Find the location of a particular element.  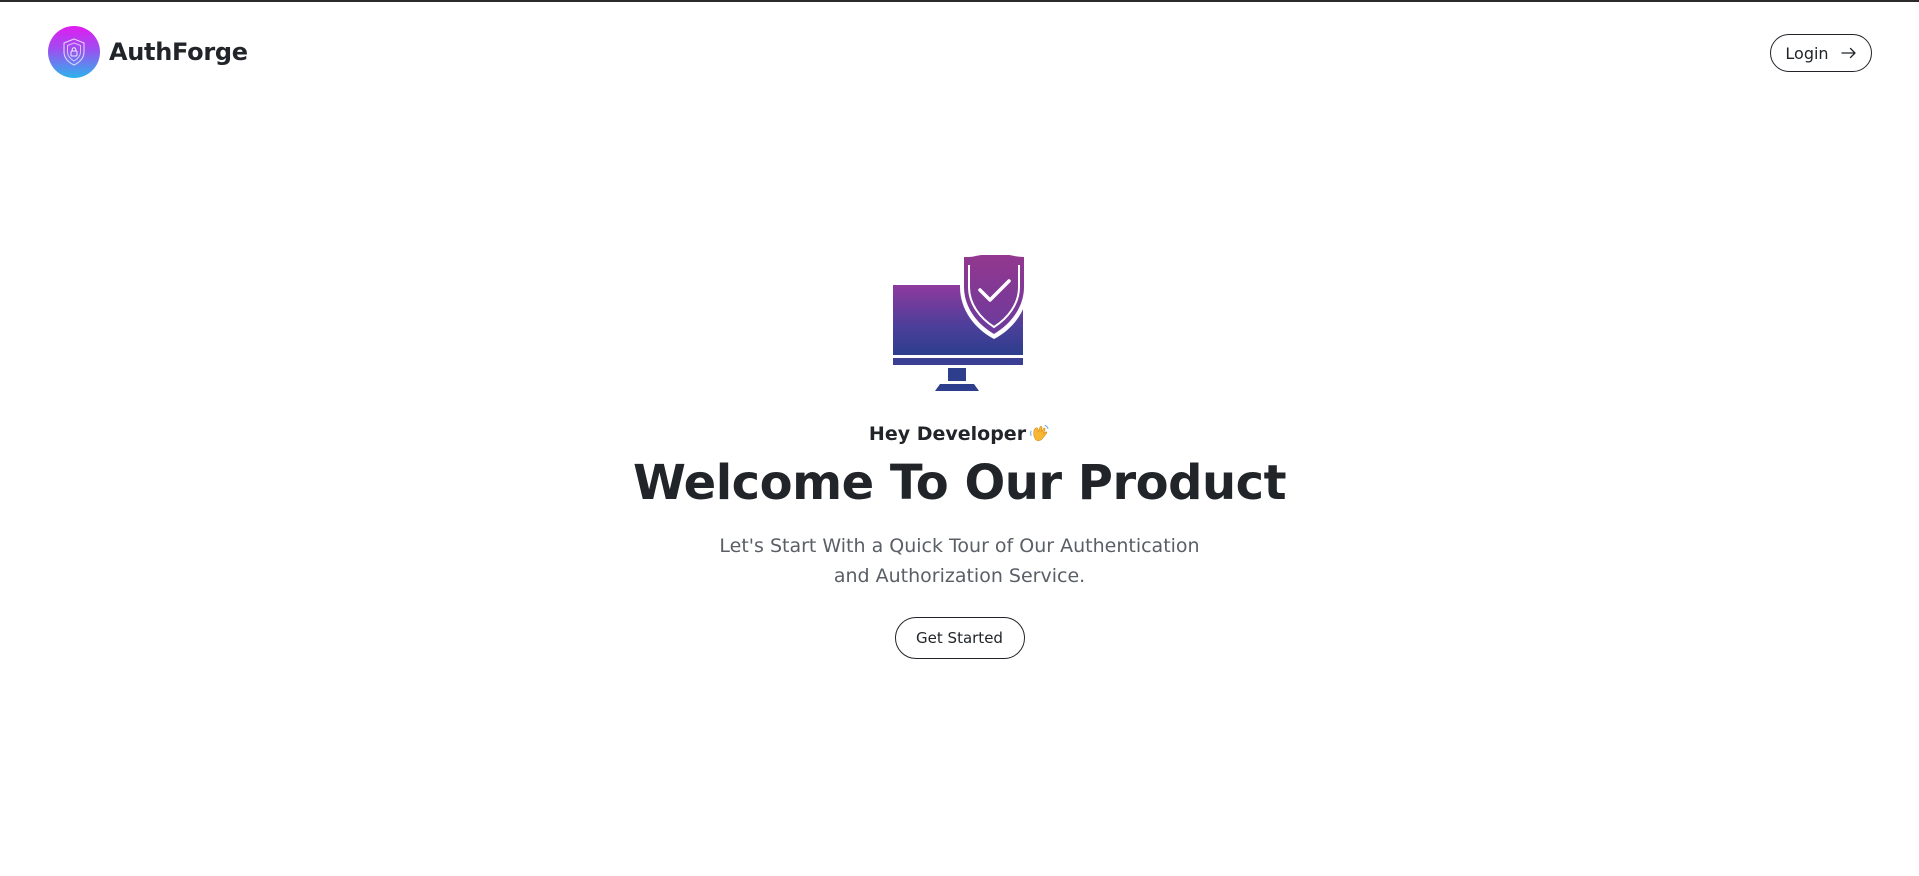

arrow-right-icon is located at coordinates (1848, 53).